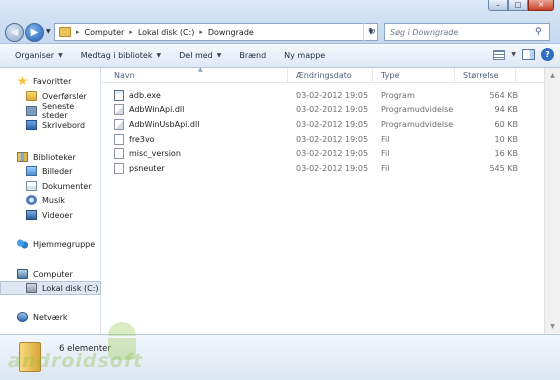 Image resolution: width=560 pixels, height=380 pixels. What do you see at coordinates (76, 361) in the screenshot?
I see `watermark: androidsoft` at bounding box center [76, 361].